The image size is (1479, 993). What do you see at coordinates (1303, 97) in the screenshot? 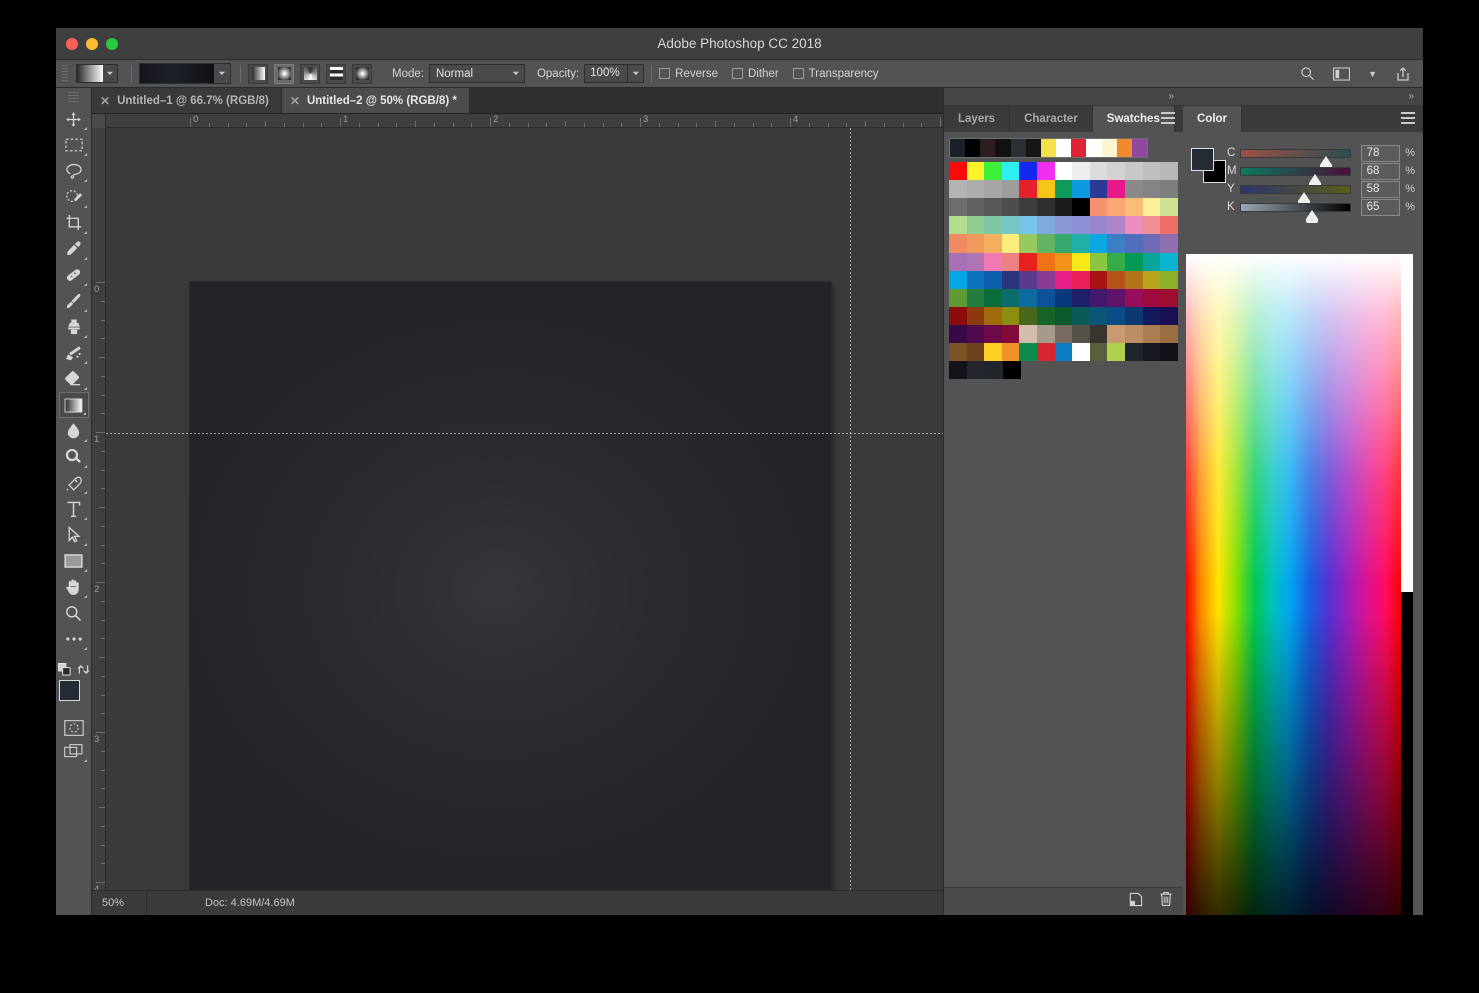
I see `panel-collapse-bar: »` at bounding box center [1303, 97].